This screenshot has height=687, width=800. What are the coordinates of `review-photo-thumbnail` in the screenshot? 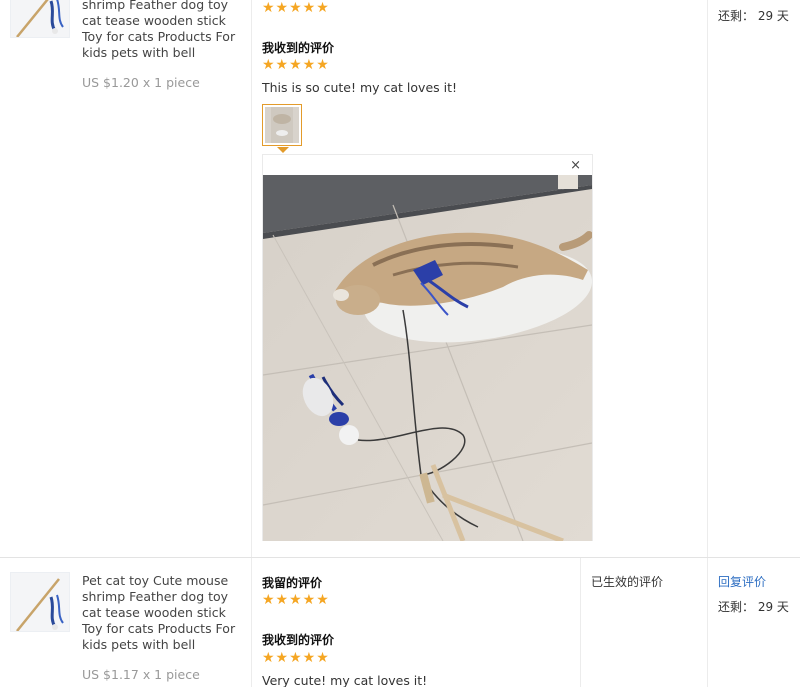 It's located at (282, 125).